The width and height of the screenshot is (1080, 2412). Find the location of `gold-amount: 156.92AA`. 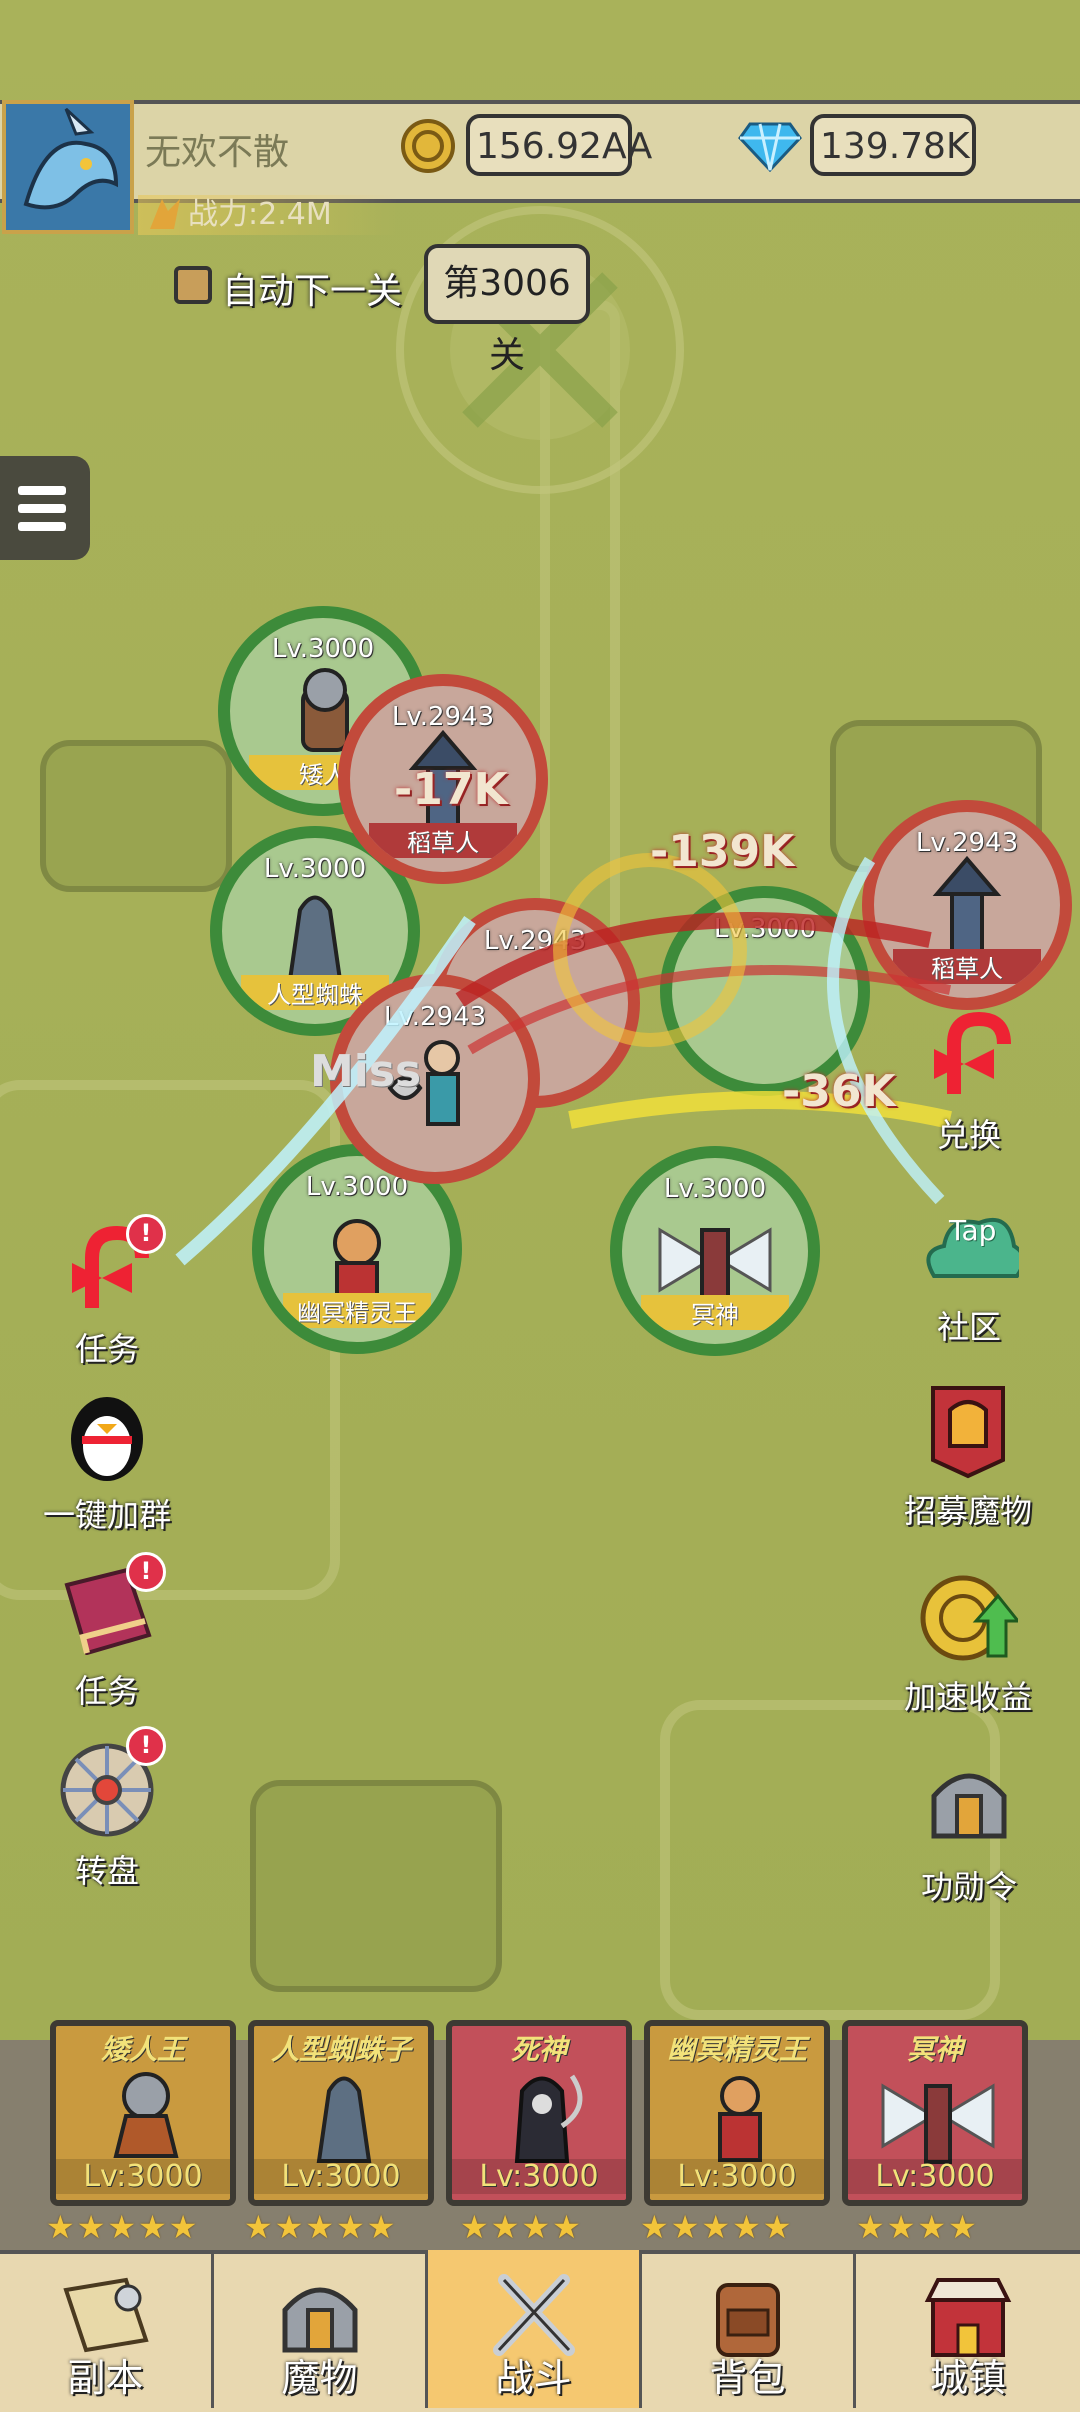

gold-amount: 156.92AA is located at coordinates (559, 145).